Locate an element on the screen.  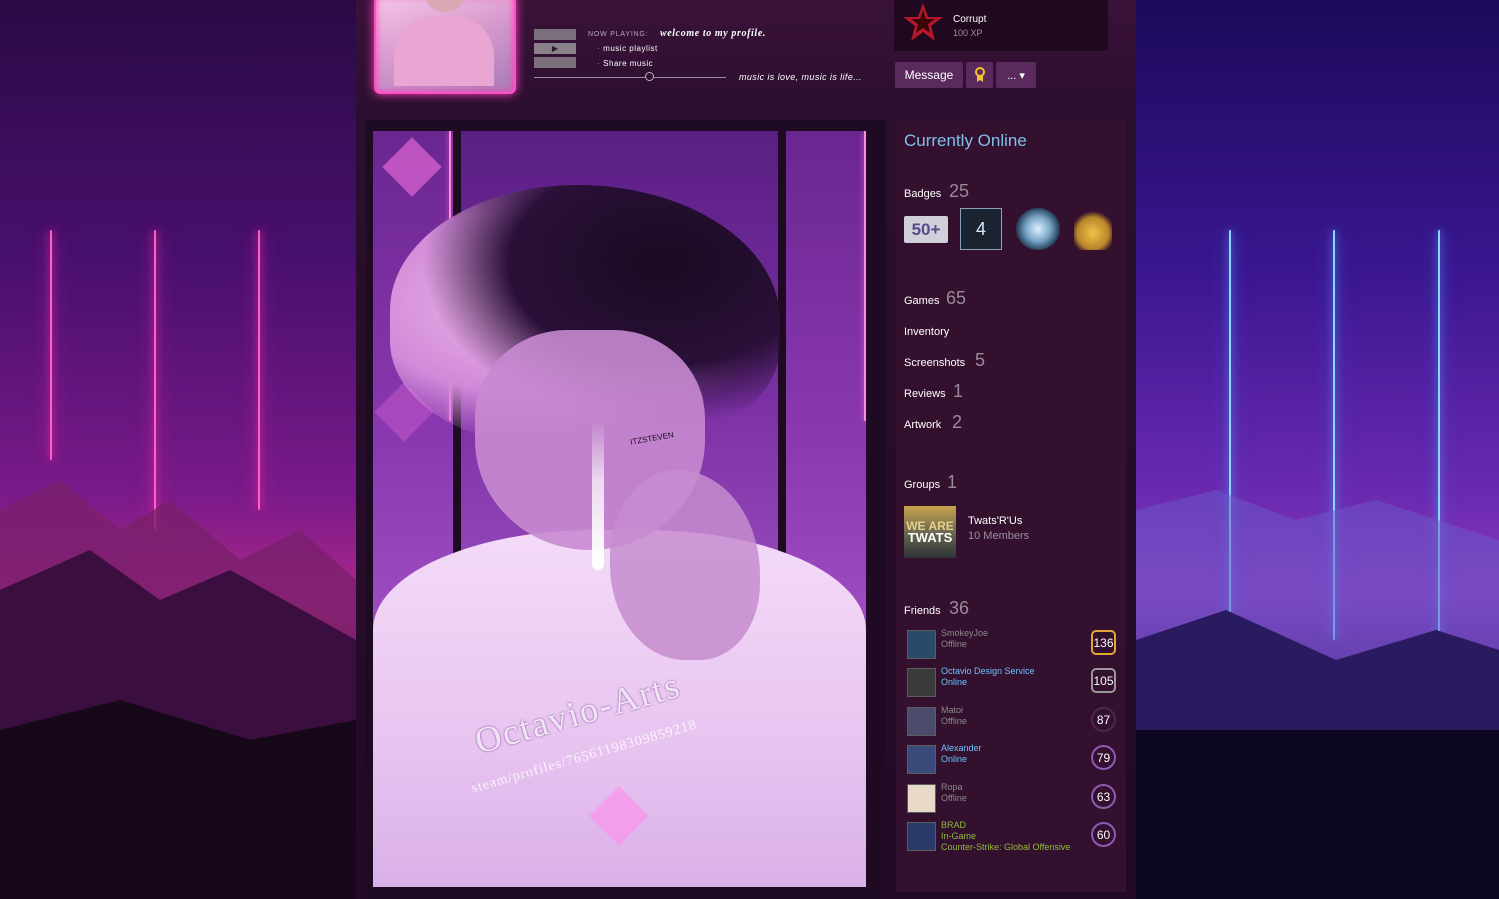
friend-status: In-Game is located at coordinates (959, 836).